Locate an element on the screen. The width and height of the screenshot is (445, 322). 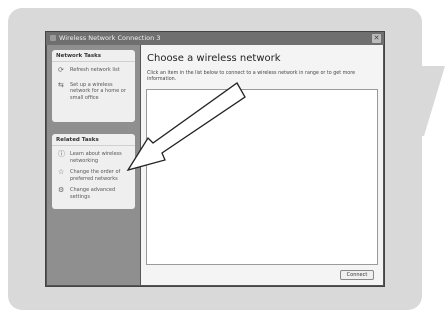
sidebar-item-label: Refresh network list is located at coordinates (95, 70).